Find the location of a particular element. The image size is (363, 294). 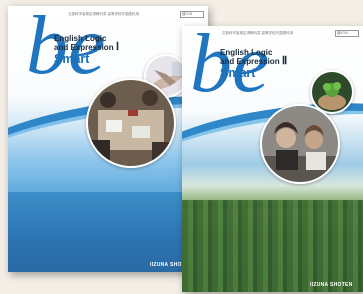

title-line-2: and Expression Ⅰ is located at coordinates (87, 47).